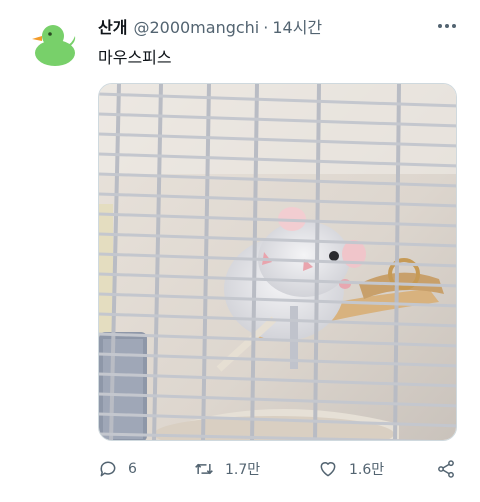  I want to click on tweet-header: 산개 @2000mangchi · 14시간, so click(210, 26).